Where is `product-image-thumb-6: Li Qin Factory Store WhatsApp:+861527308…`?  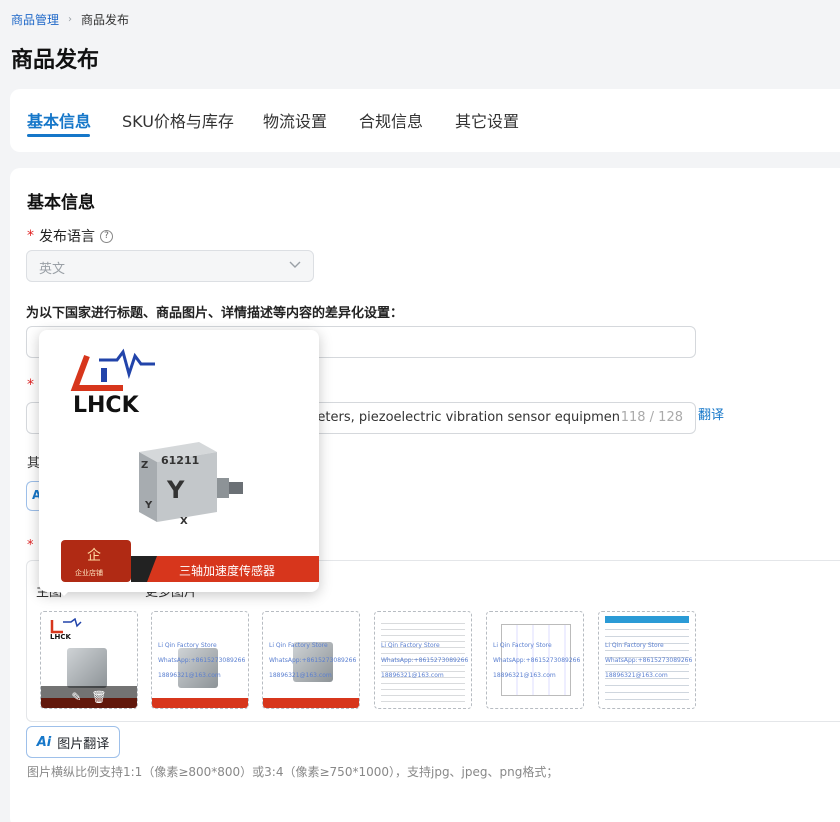 product-image-thumb-6: Li Qin Factory Store WhatsApp:+861527308… is located at coordinates (647, 660).